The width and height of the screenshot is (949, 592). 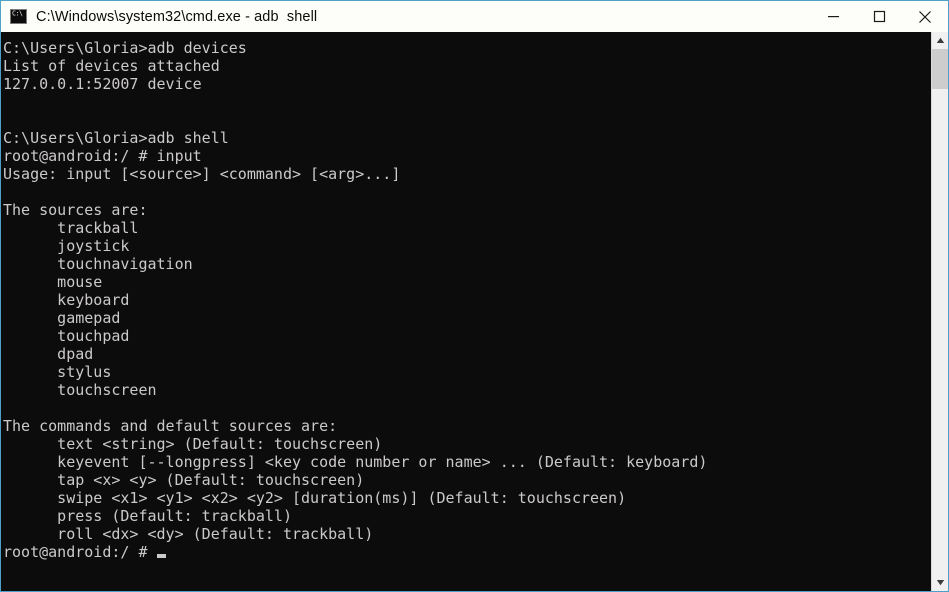 What do you see at coordinates (116, 138) in the screenshot?
I see `console-line: C:\Users\Gloria>adb shell` at bounding box center [116, 138].